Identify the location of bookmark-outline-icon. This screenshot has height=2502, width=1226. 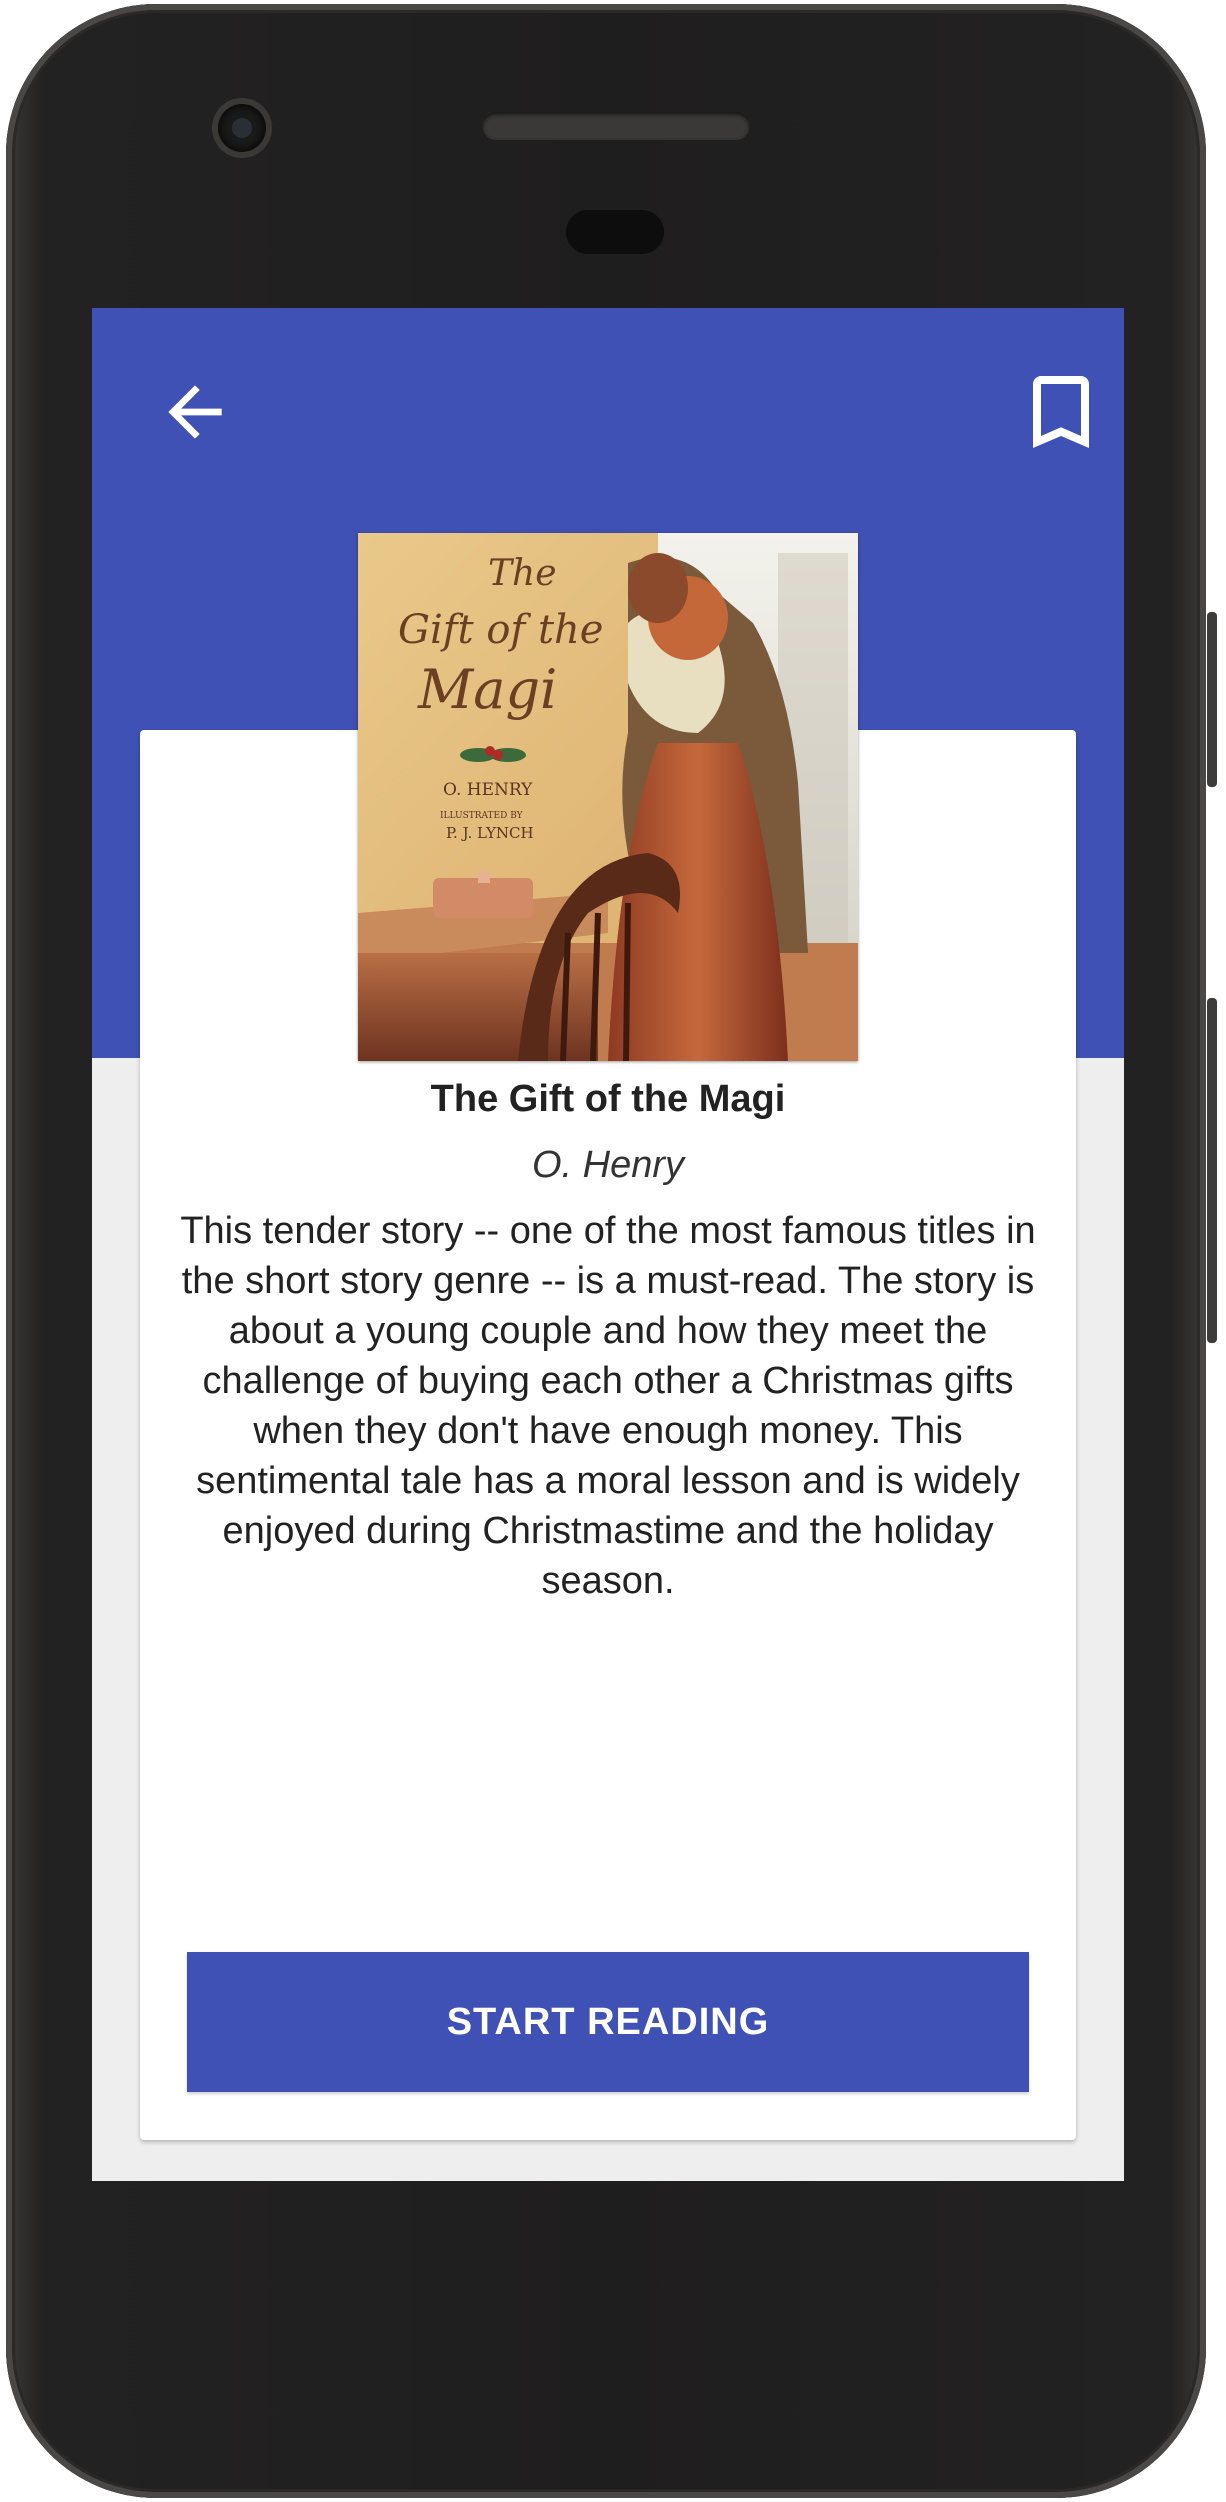
(1061, 412).